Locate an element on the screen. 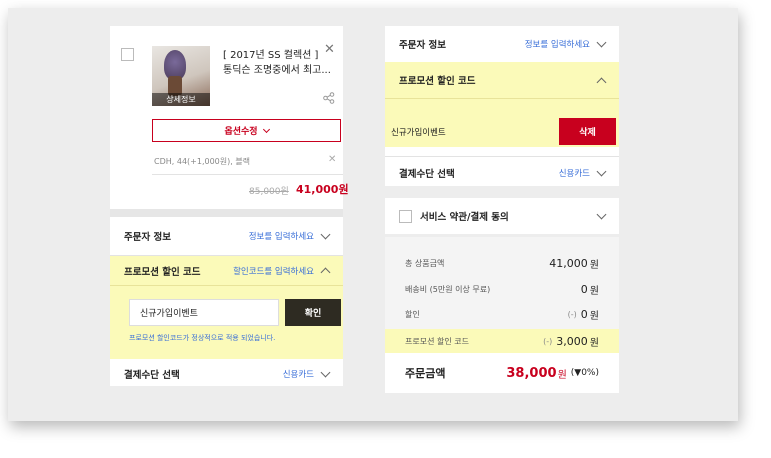 This screenshot has width=771, height=458. summary-shipping-row: 배송비 (5만원 이상 무료) 0 원 is located at coordinates (502, 289).